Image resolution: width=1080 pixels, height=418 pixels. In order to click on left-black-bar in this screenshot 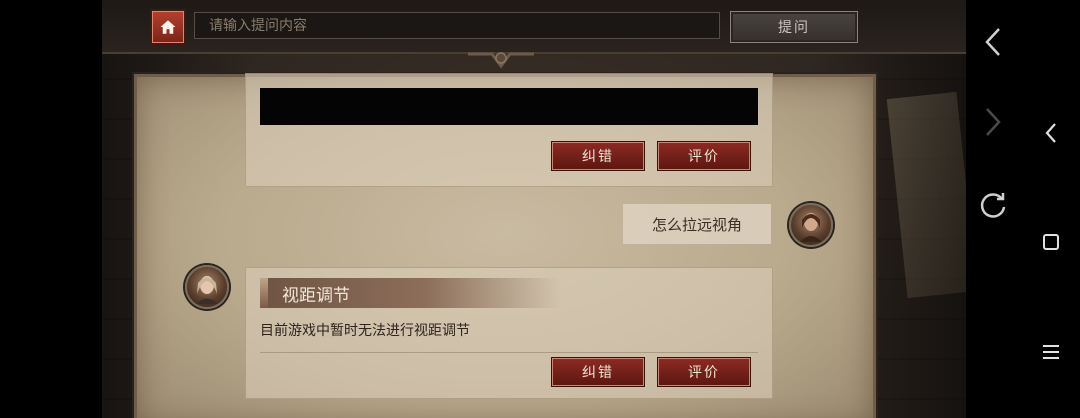, I will do `click(51, 209)`.